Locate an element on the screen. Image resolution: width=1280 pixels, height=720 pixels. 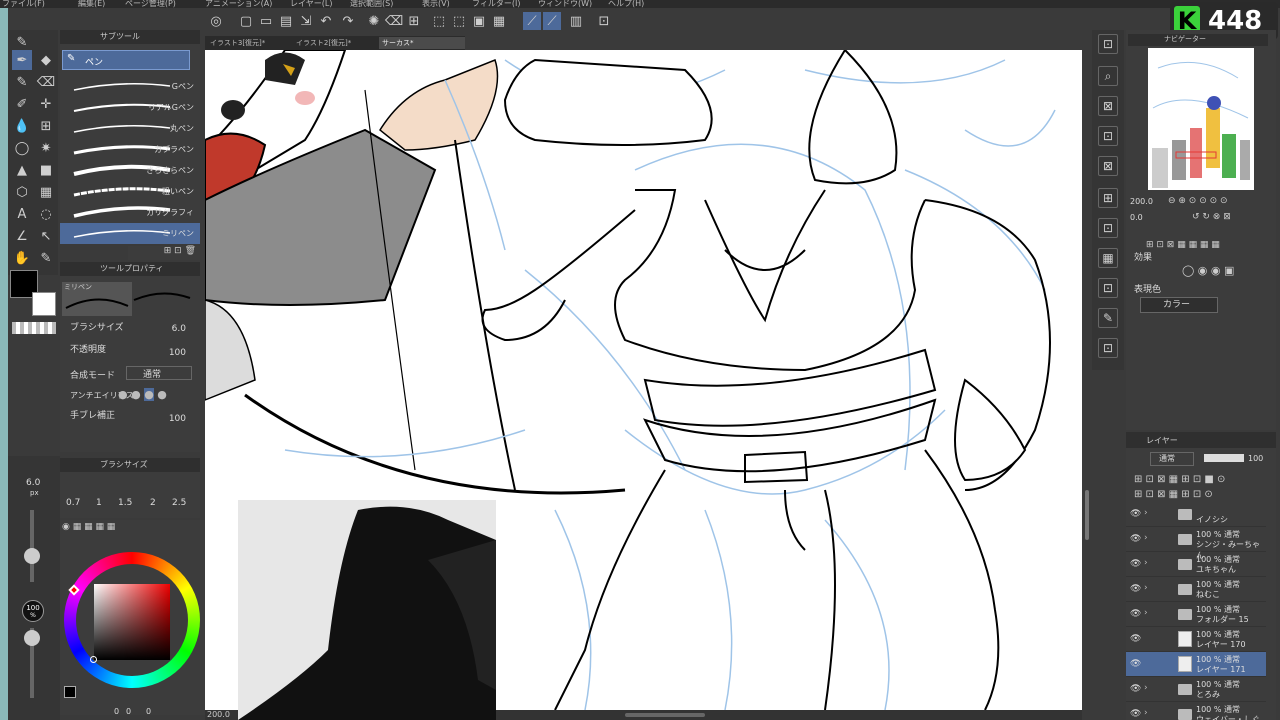
history-icon: ⊞ is located at coordinates (1108, 198).